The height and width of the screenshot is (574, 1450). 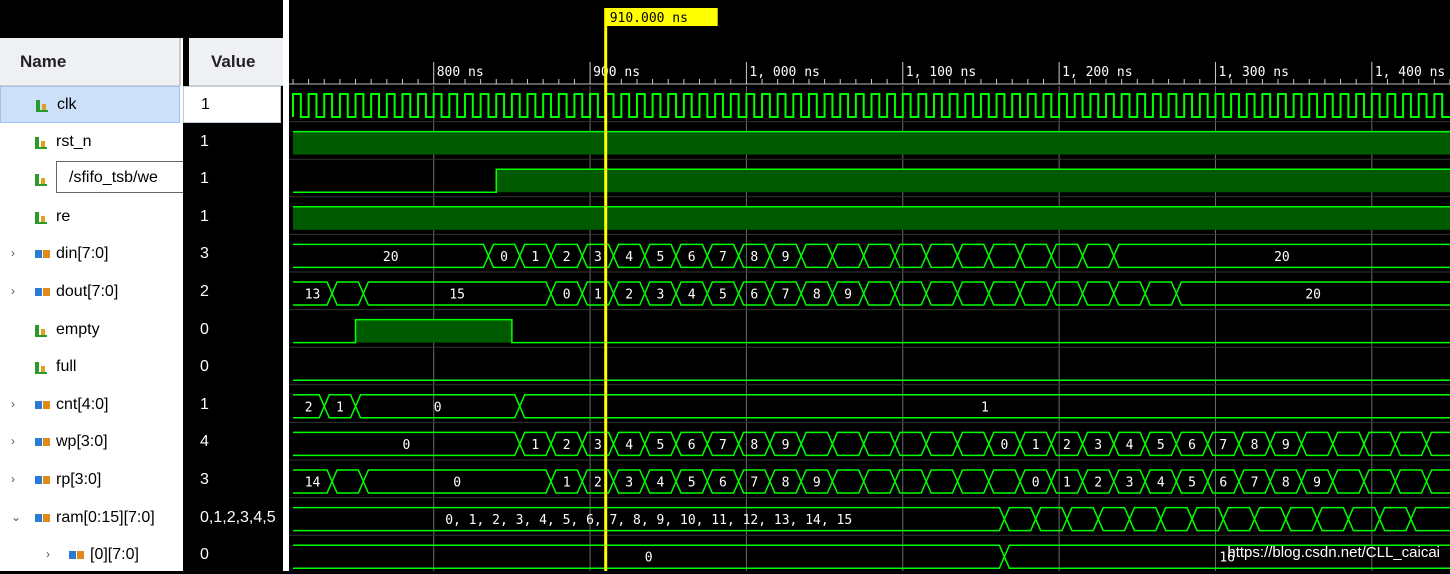 What do you see at coordinates (90, 104) in the screenshot?
I see `signal-row-clk: clk` at bounding box center [90, 104].